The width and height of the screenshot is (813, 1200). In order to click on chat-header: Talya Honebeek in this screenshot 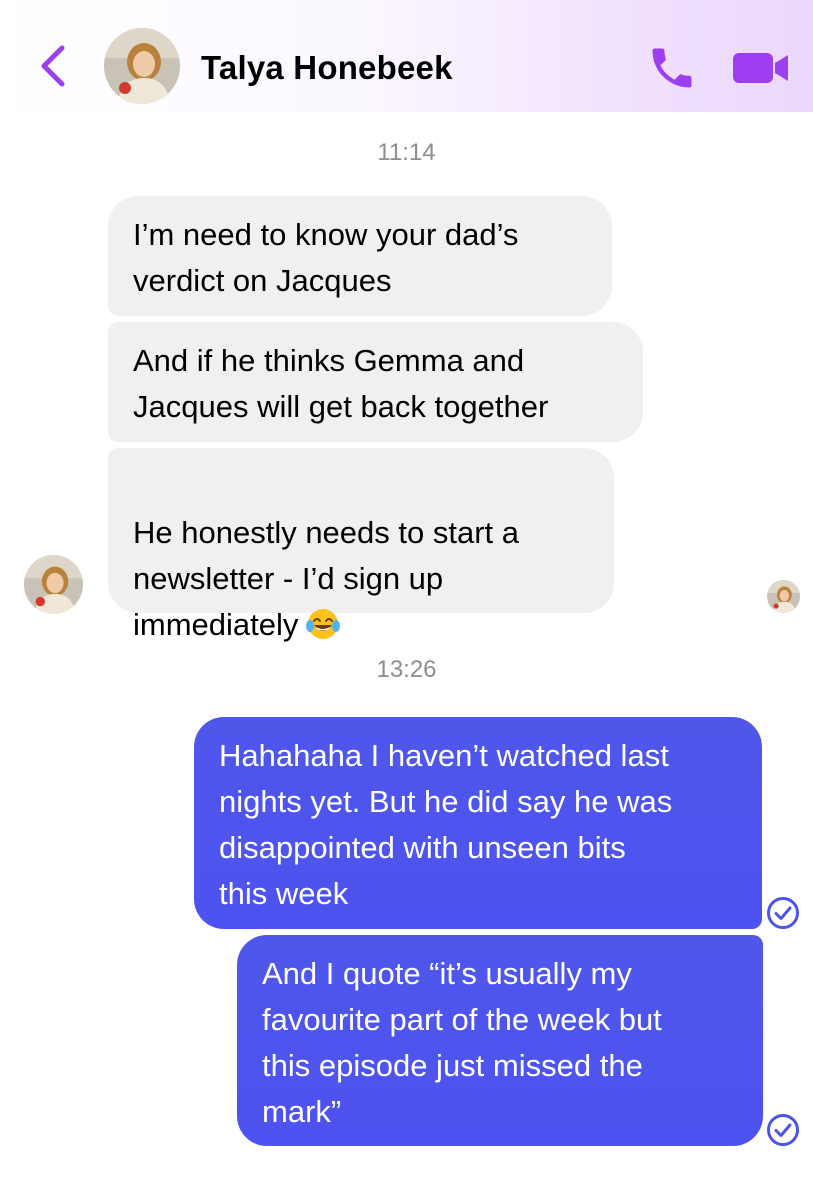, I will do `click(406, 56)`.